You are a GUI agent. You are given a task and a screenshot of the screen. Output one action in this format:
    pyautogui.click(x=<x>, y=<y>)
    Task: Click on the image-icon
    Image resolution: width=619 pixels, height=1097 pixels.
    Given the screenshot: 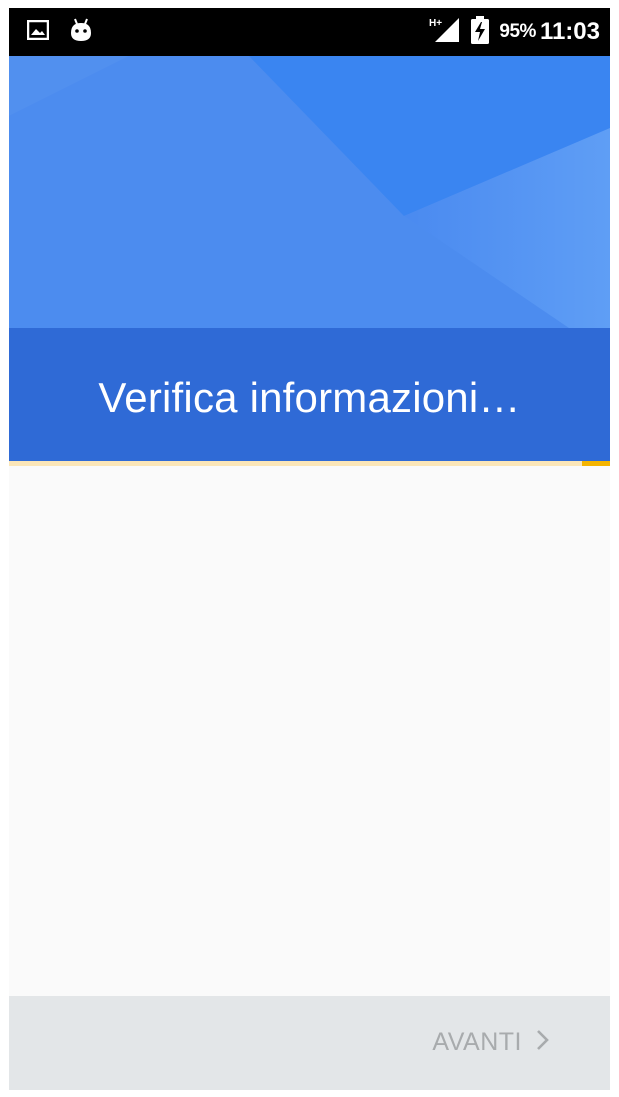 What is the action you would take?
    pyautogui.click(x=38, y=32)
    